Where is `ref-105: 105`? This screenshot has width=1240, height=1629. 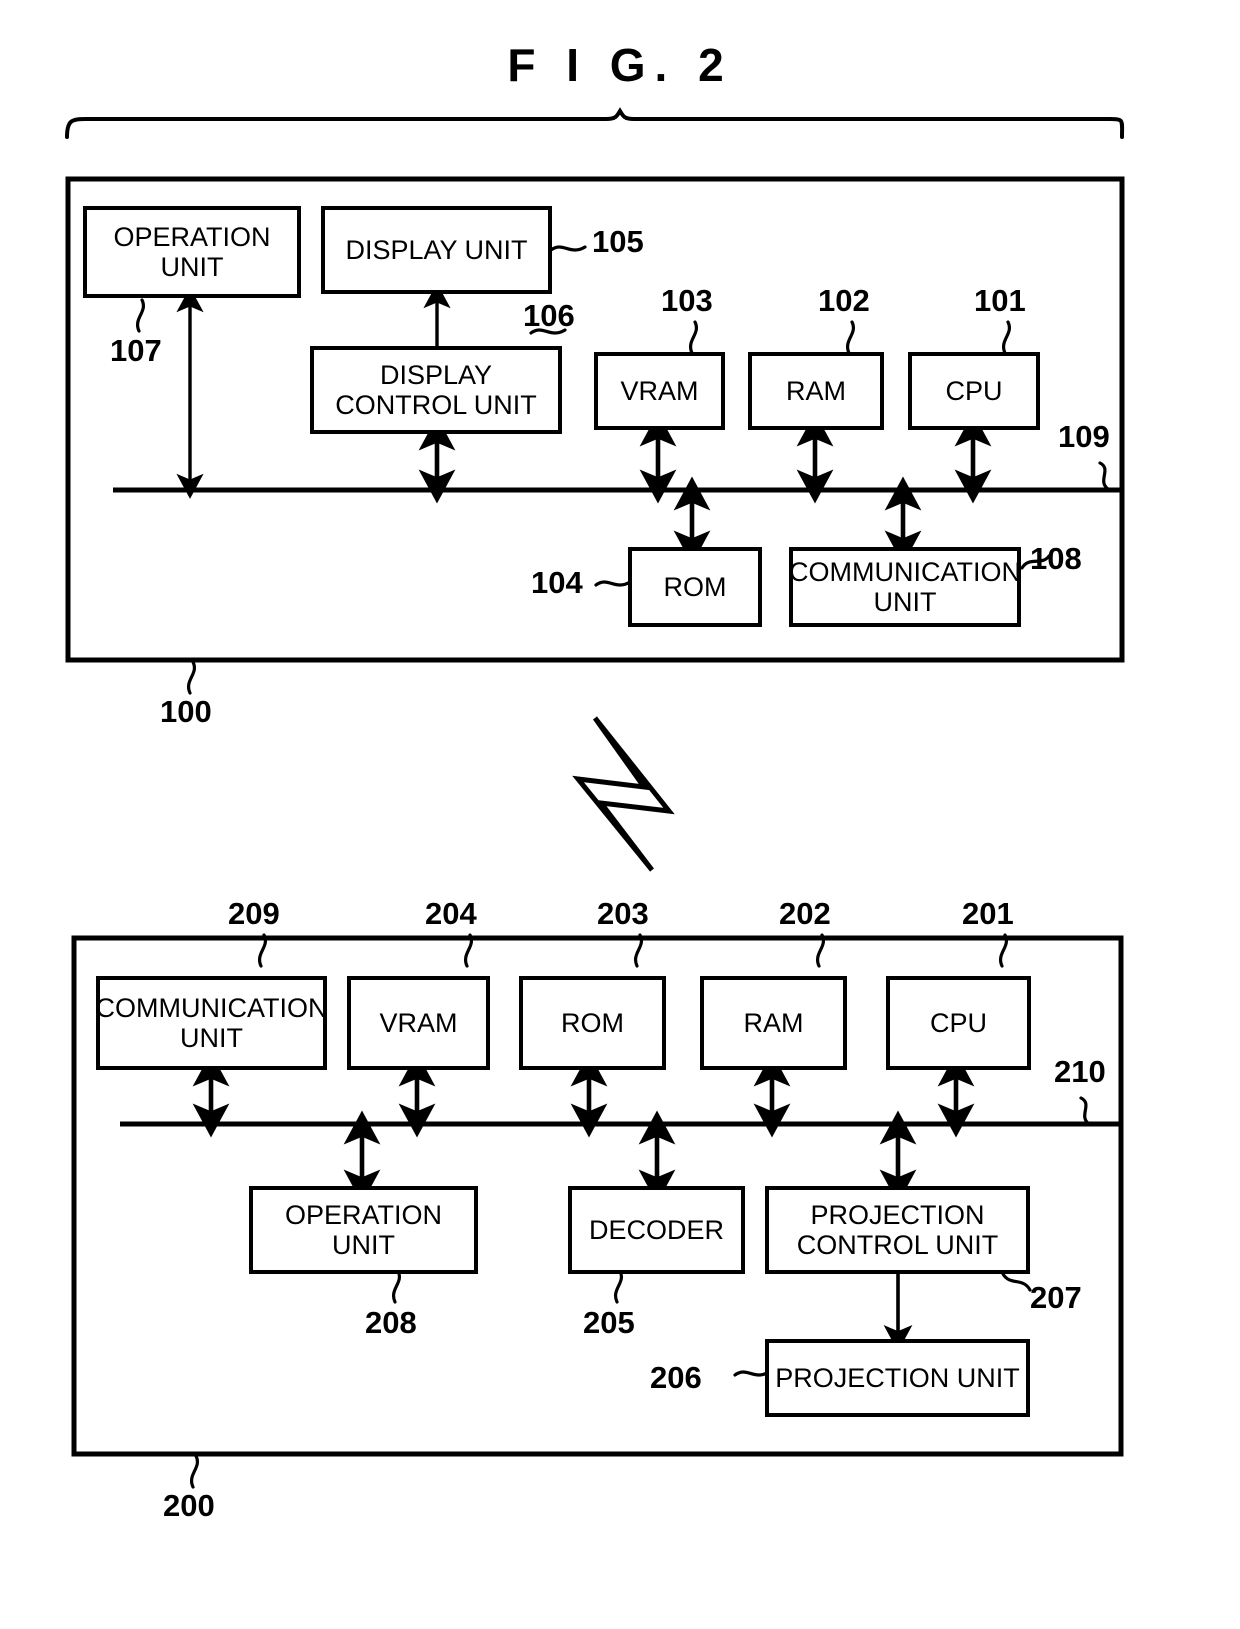 ref-105: 105 is located at coordinates (618, 241).